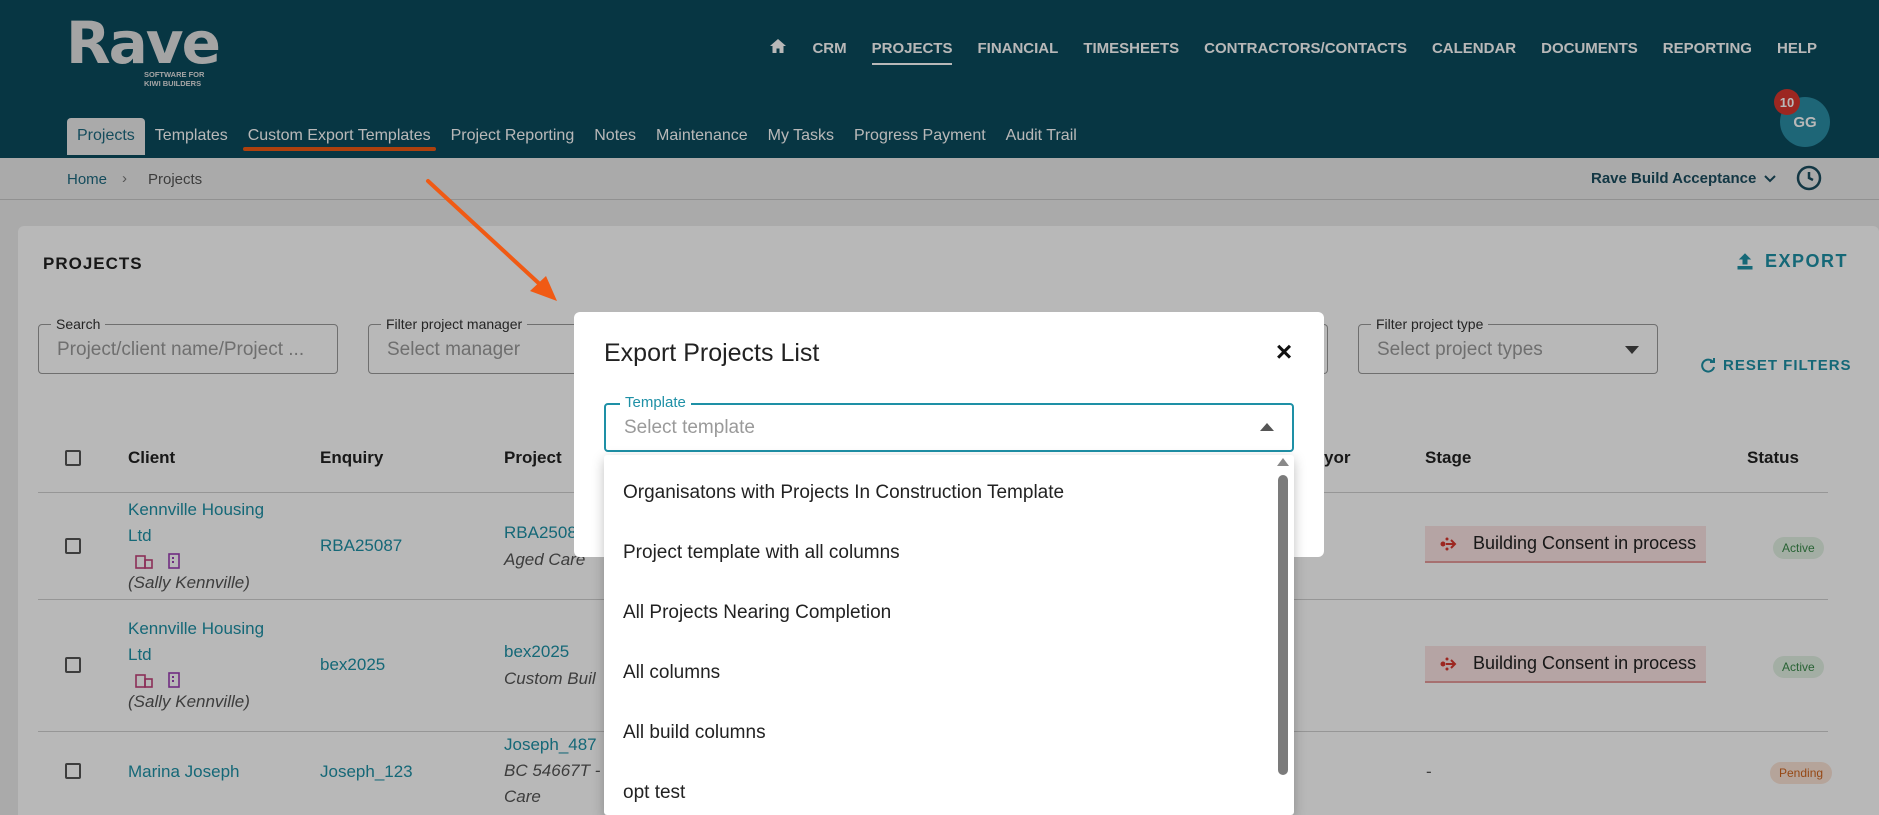 This screenshot has height=815, width=1879. What do you see at coordinates (654, 793) in the screenshot?
I see `template-option: opt test` at bounding box center [654, 793].